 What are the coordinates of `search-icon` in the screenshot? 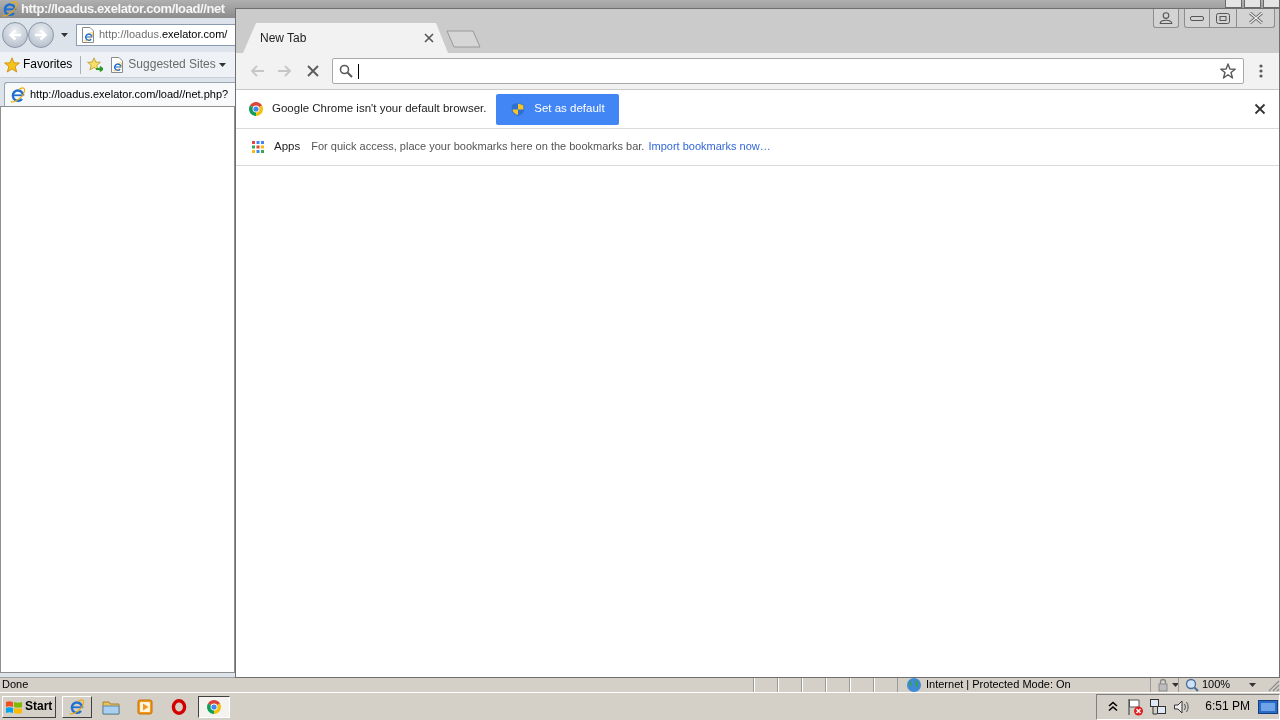 It's located at (346, 71).